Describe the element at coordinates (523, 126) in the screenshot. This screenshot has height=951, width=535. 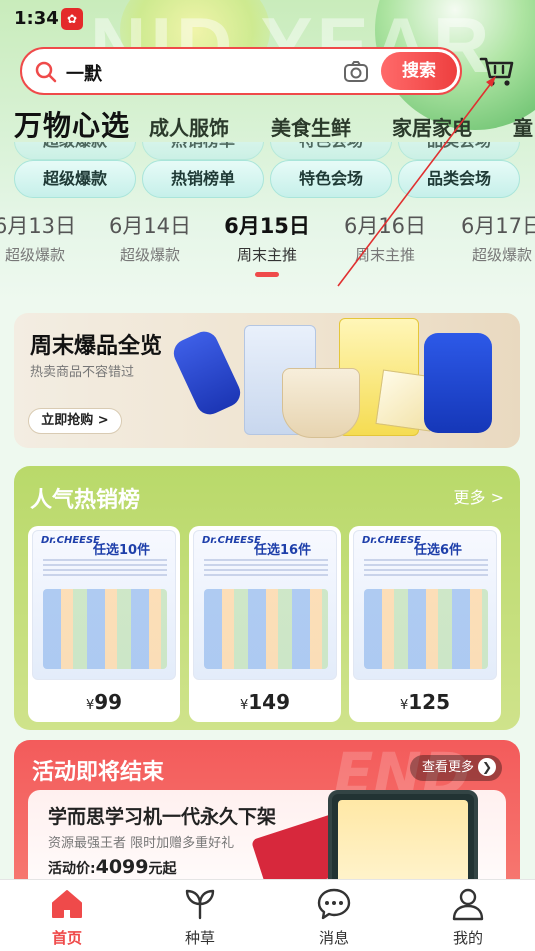
I see `category-tab-kids: 童` at that location.